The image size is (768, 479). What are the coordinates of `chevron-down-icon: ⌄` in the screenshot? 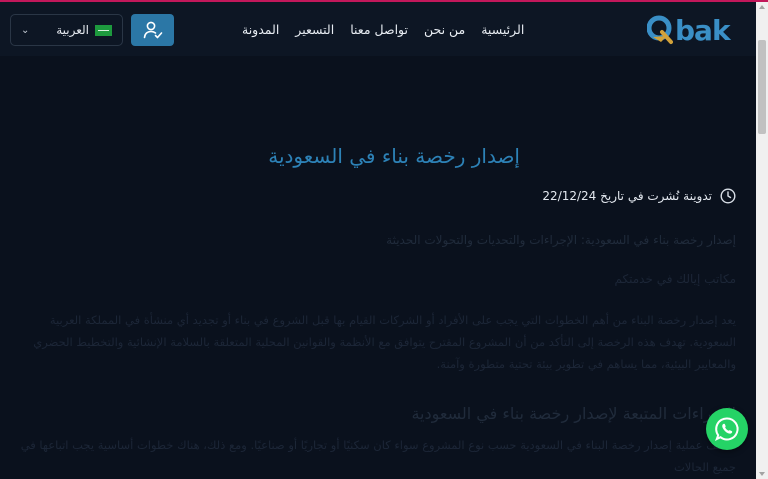 It's located at (25, 30).